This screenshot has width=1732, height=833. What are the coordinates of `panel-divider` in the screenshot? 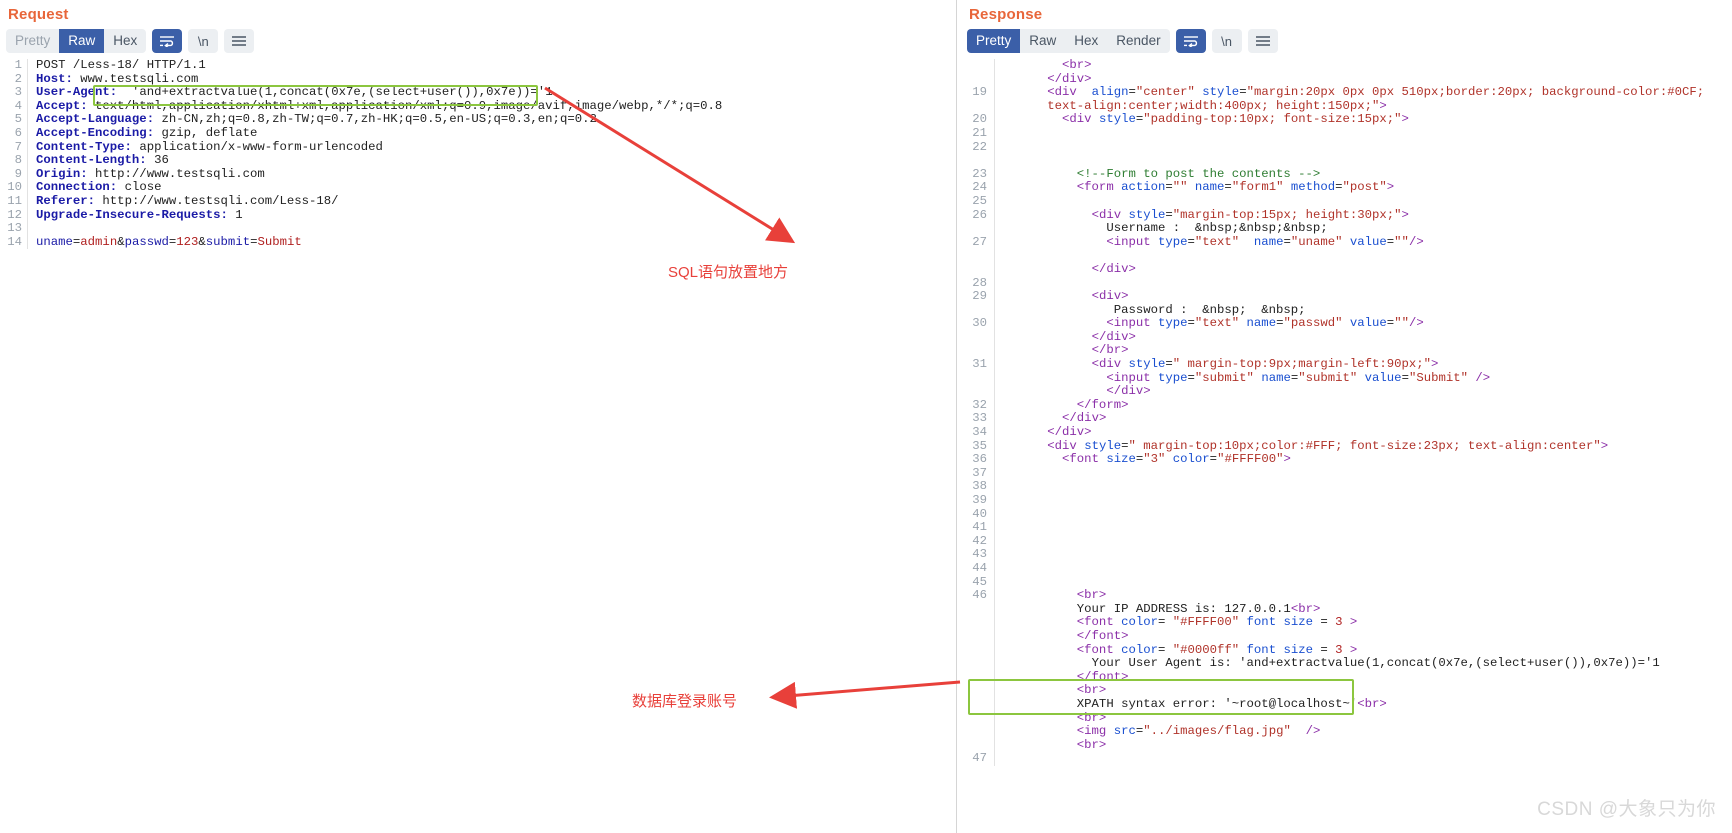 It's located at (956, 416).